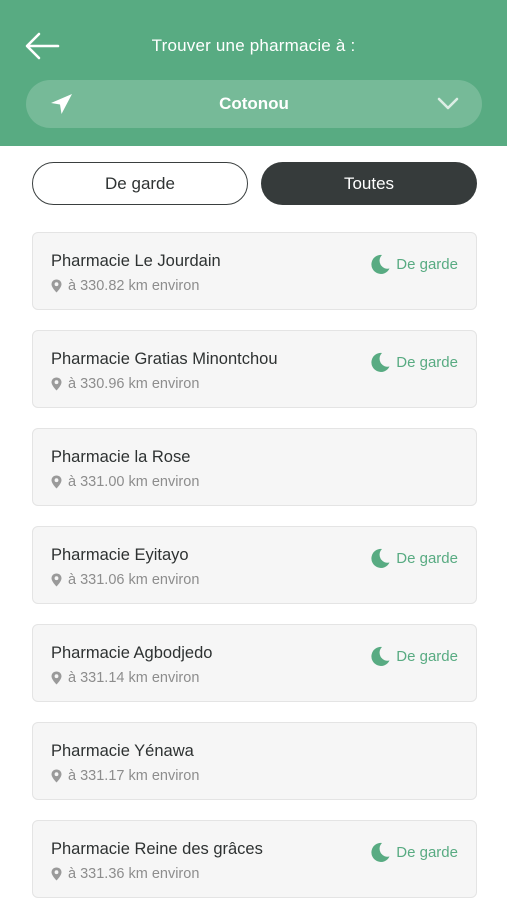 This screenshot has height=918, width=507. I want to click on filter-all-button: Toutes, so click(369, 183).